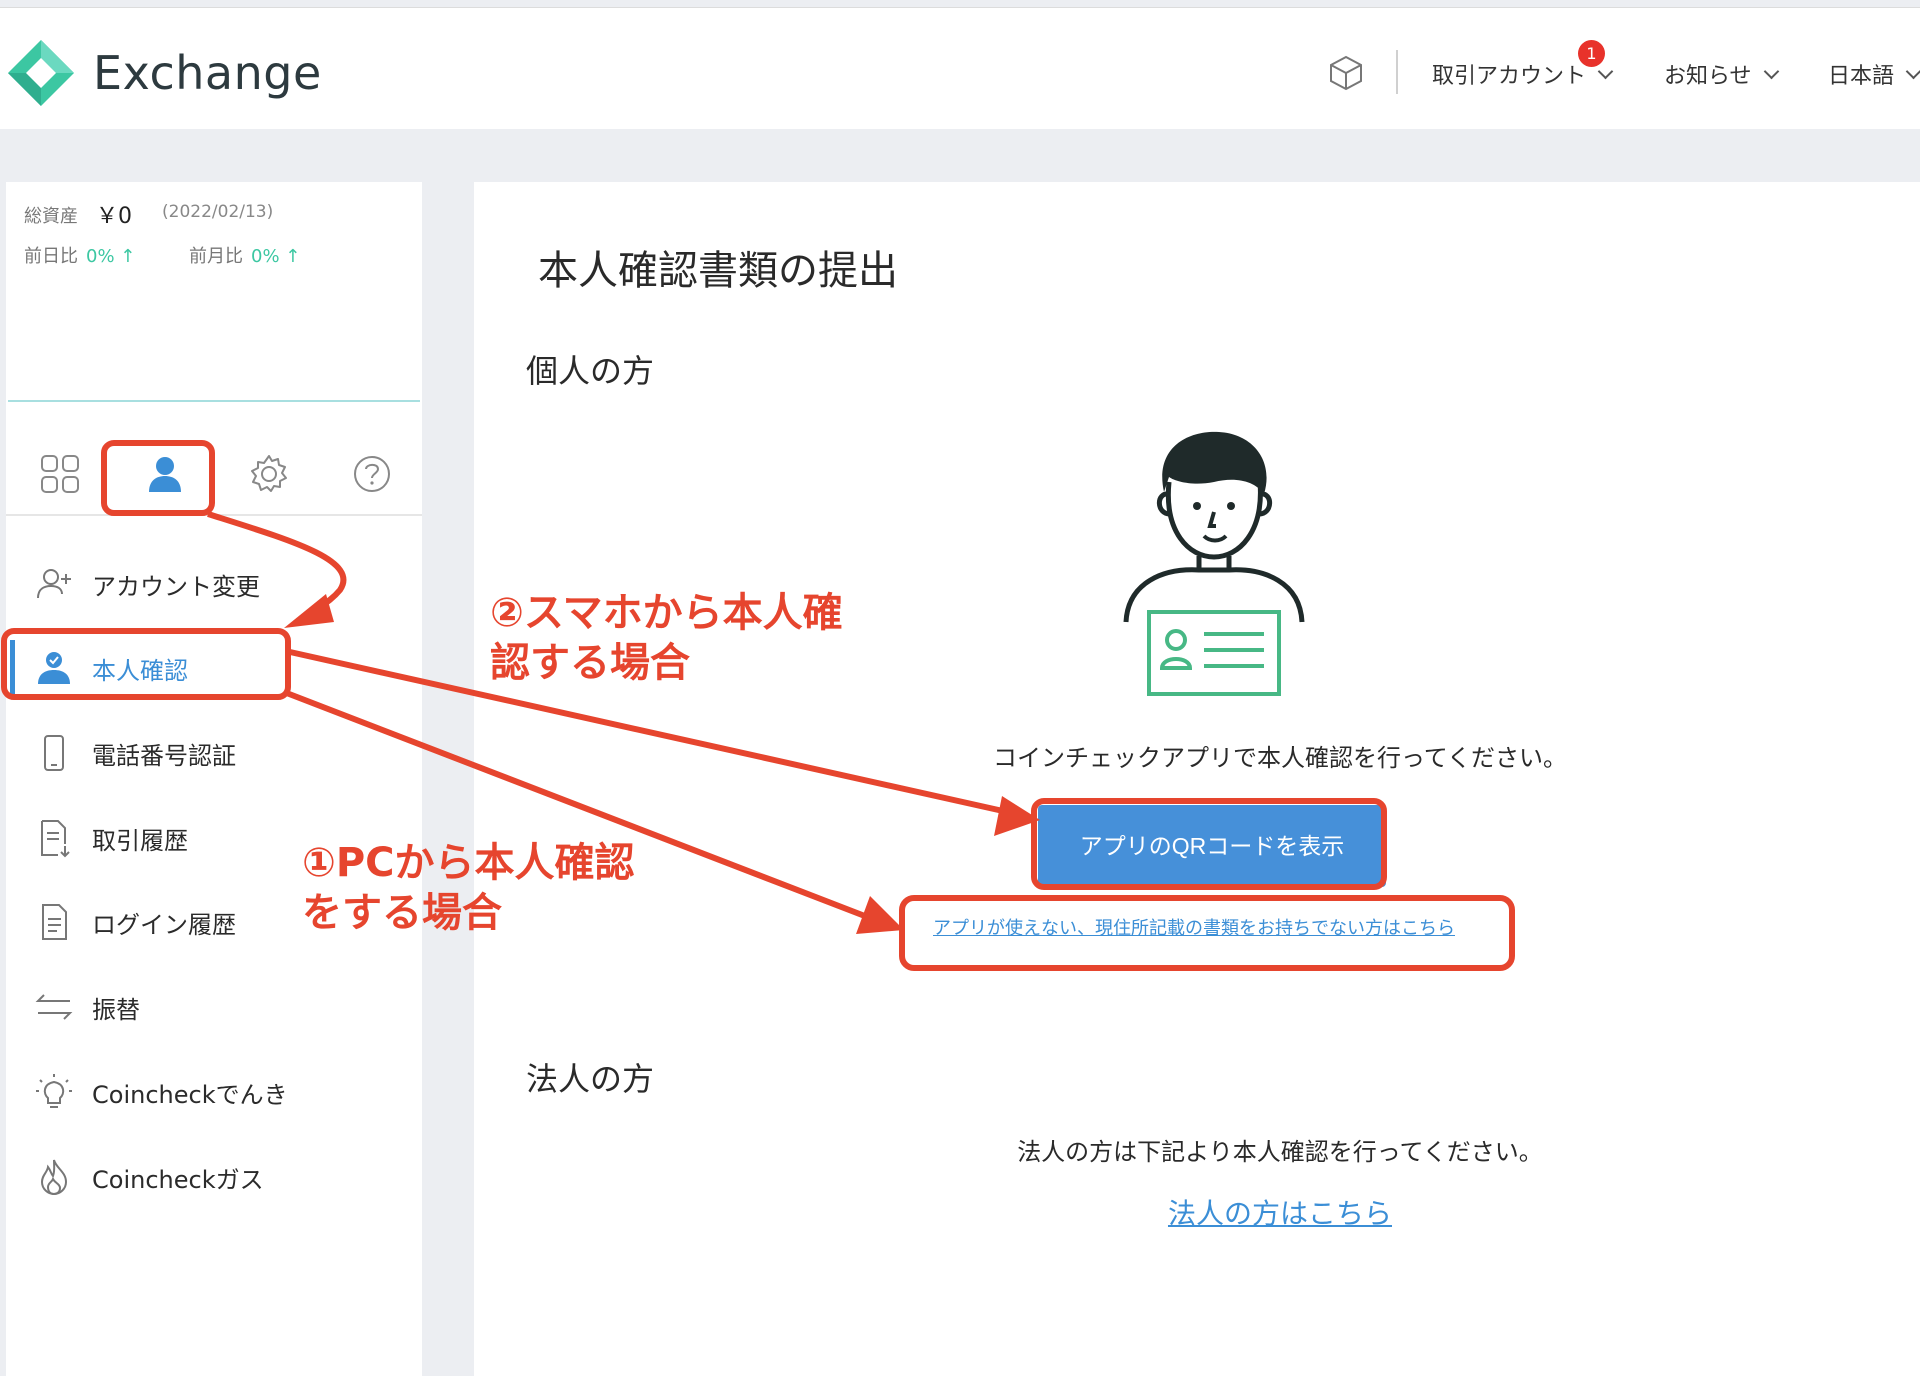  I want to click on cube-icon, so click(1346, 73).